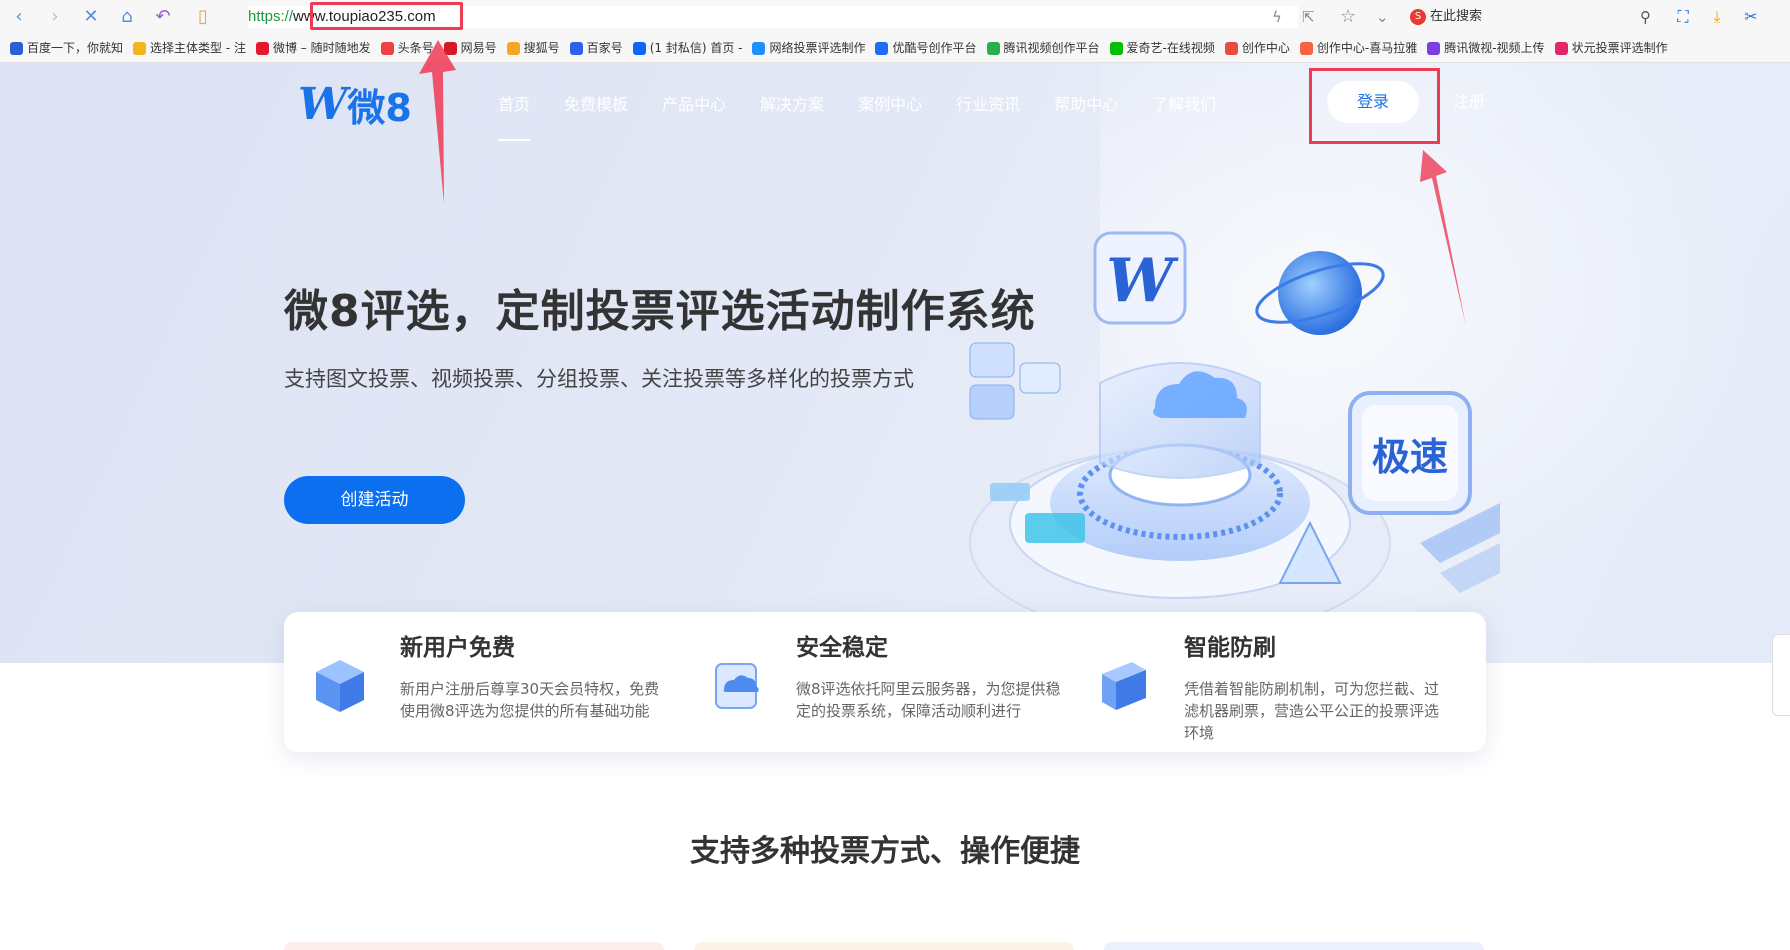 This screenshot has height=950, width=1790. I want to click on bookmark-label: (1 封私信) 首页 -, so click(696, 48).